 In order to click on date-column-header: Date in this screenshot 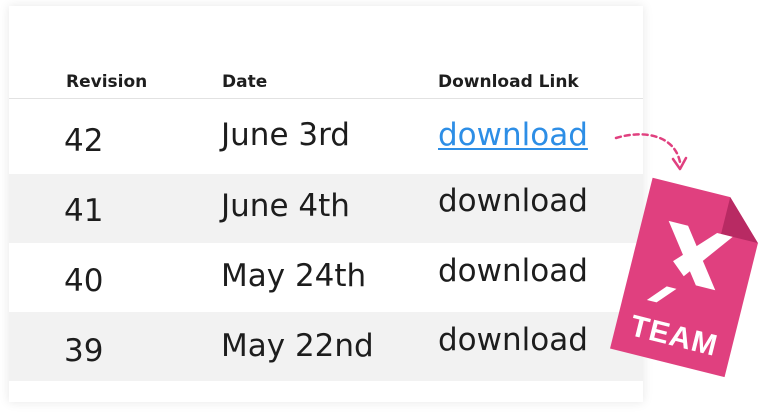, I will do `click(245, 82)`.